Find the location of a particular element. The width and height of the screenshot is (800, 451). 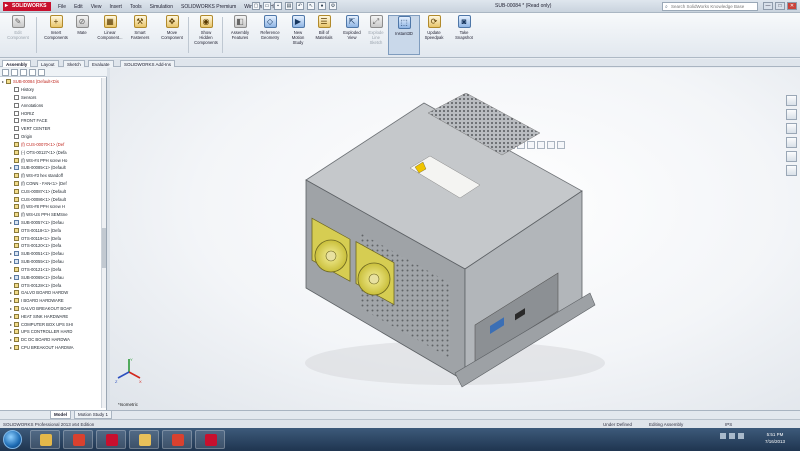

tree-item: (f) WS-#4 PPH screw Ho is located at coordinates (51, 160).